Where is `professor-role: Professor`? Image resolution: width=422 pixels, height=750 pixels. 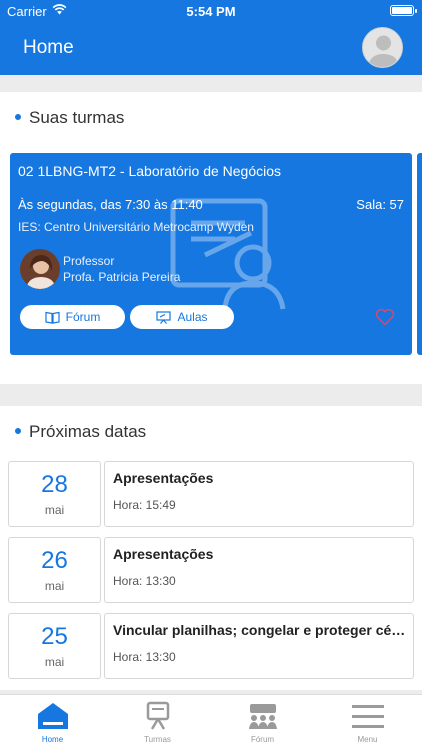
professor-role: Professor is located at coordinates (89, 261).